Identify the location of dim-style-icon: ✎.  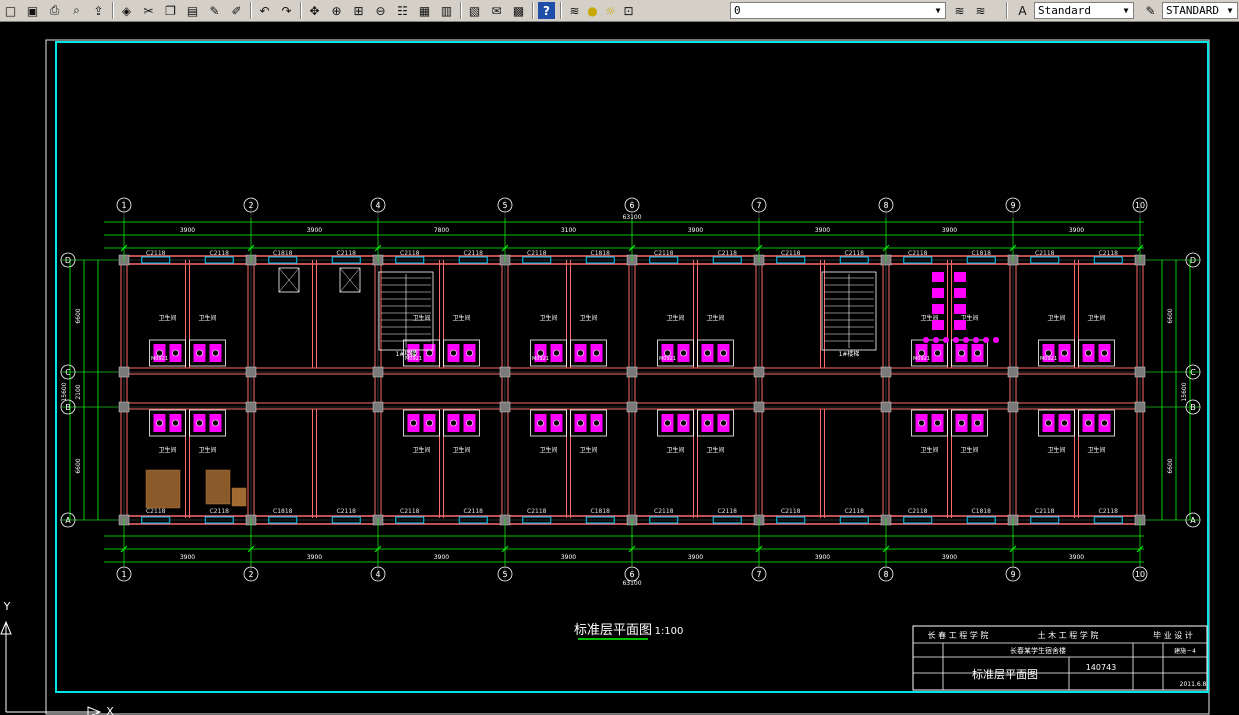
(1150, 10).